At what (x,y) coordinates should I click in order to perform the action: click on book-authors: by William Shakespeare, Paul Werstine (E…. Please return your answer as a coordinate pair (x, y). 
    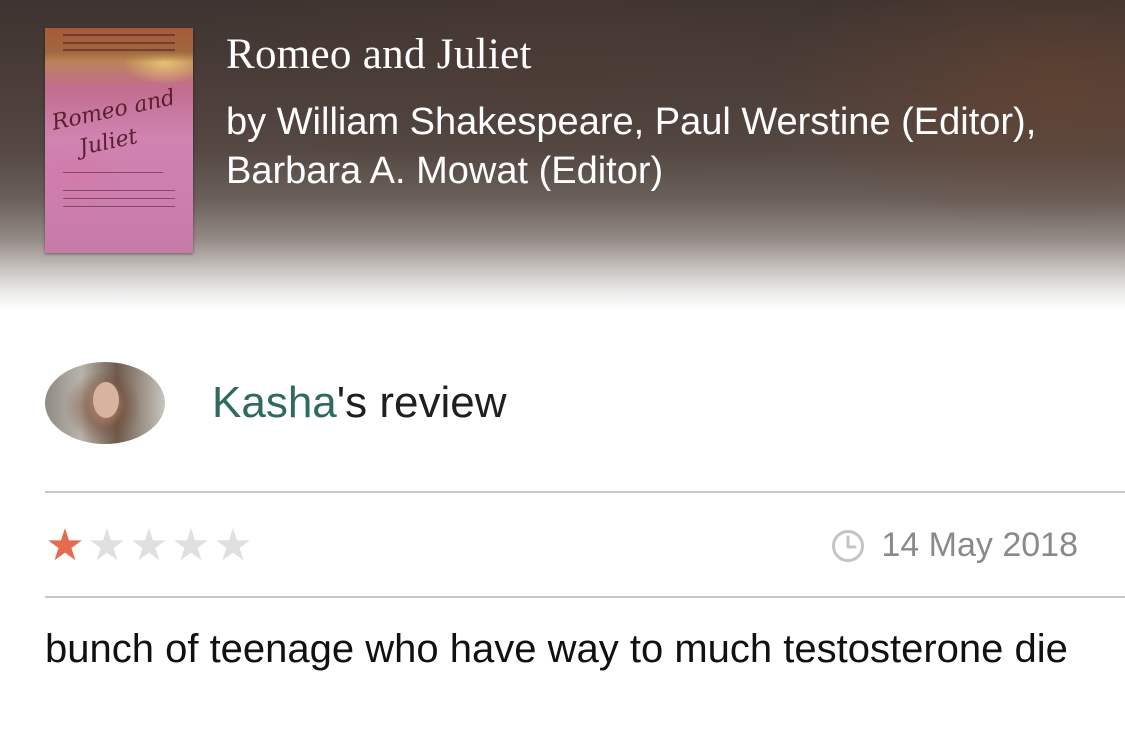
    Looking at the image, I should click on (636, 147).